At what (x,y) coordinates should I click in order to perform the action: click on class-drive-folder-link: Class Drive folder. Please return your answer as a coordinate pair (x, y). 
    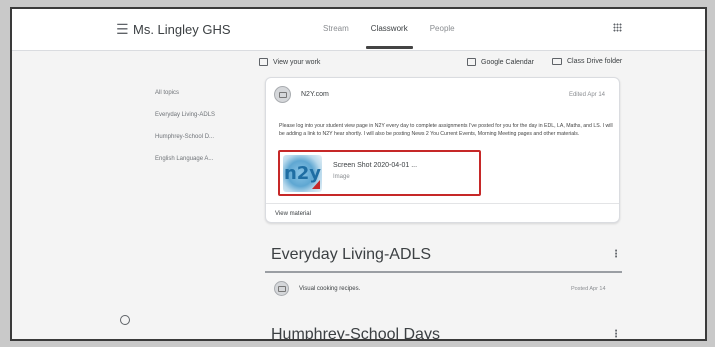
    Looking at the image, I should click on (587, 61).